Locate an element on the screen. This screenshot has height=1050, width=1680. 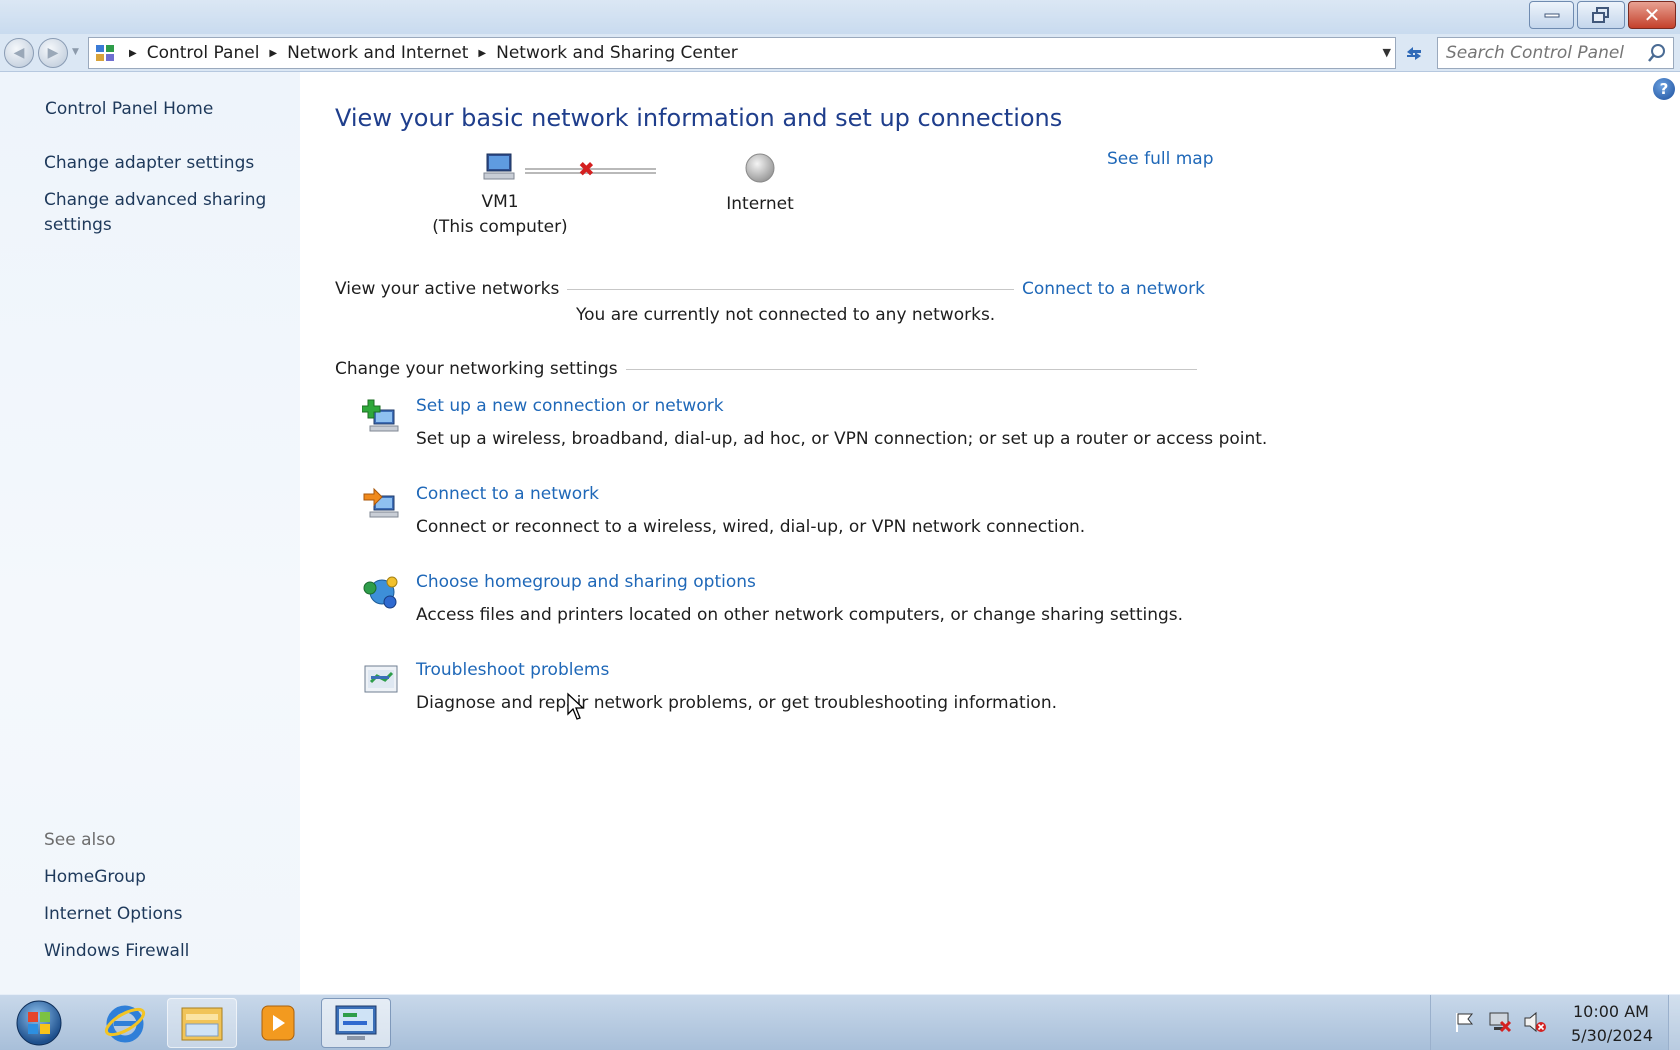
refresh-icon is located at coordinates (1414, 53).